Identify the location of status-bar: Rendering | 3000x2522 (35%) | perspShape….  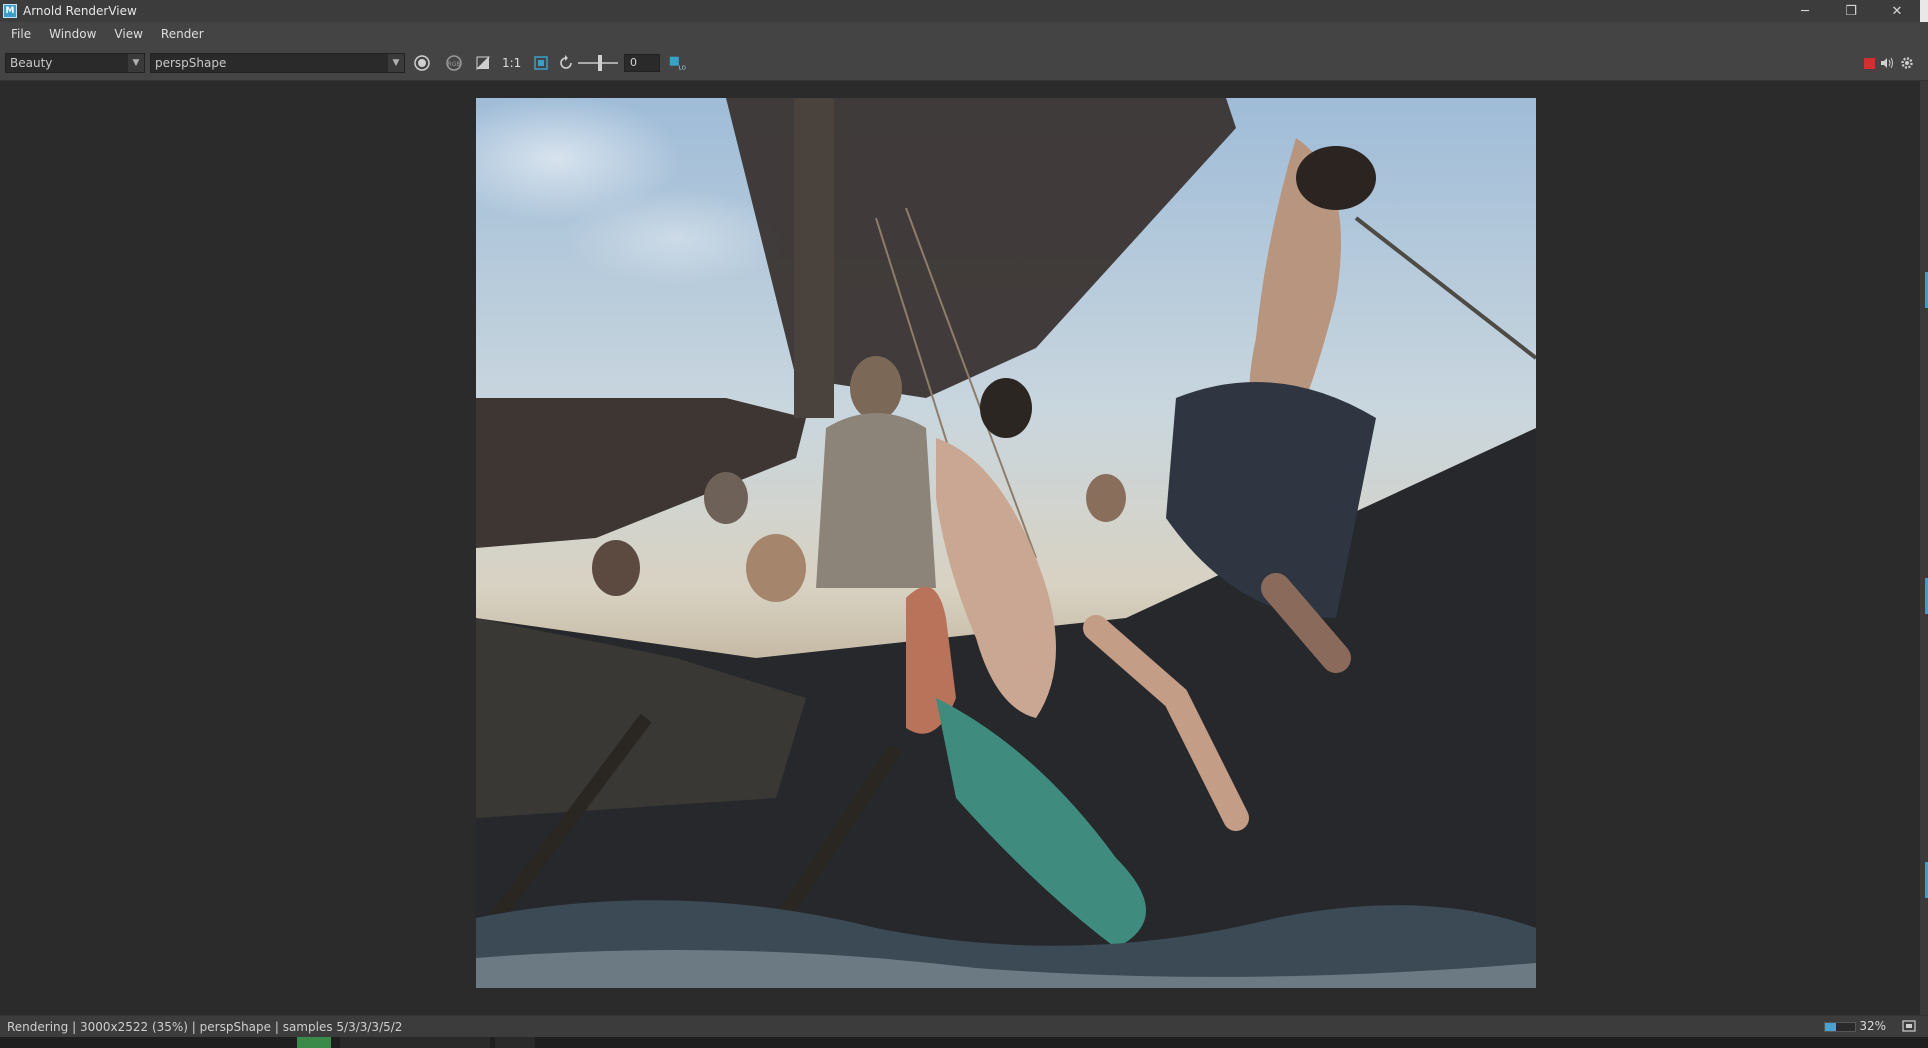
(964, 1026).